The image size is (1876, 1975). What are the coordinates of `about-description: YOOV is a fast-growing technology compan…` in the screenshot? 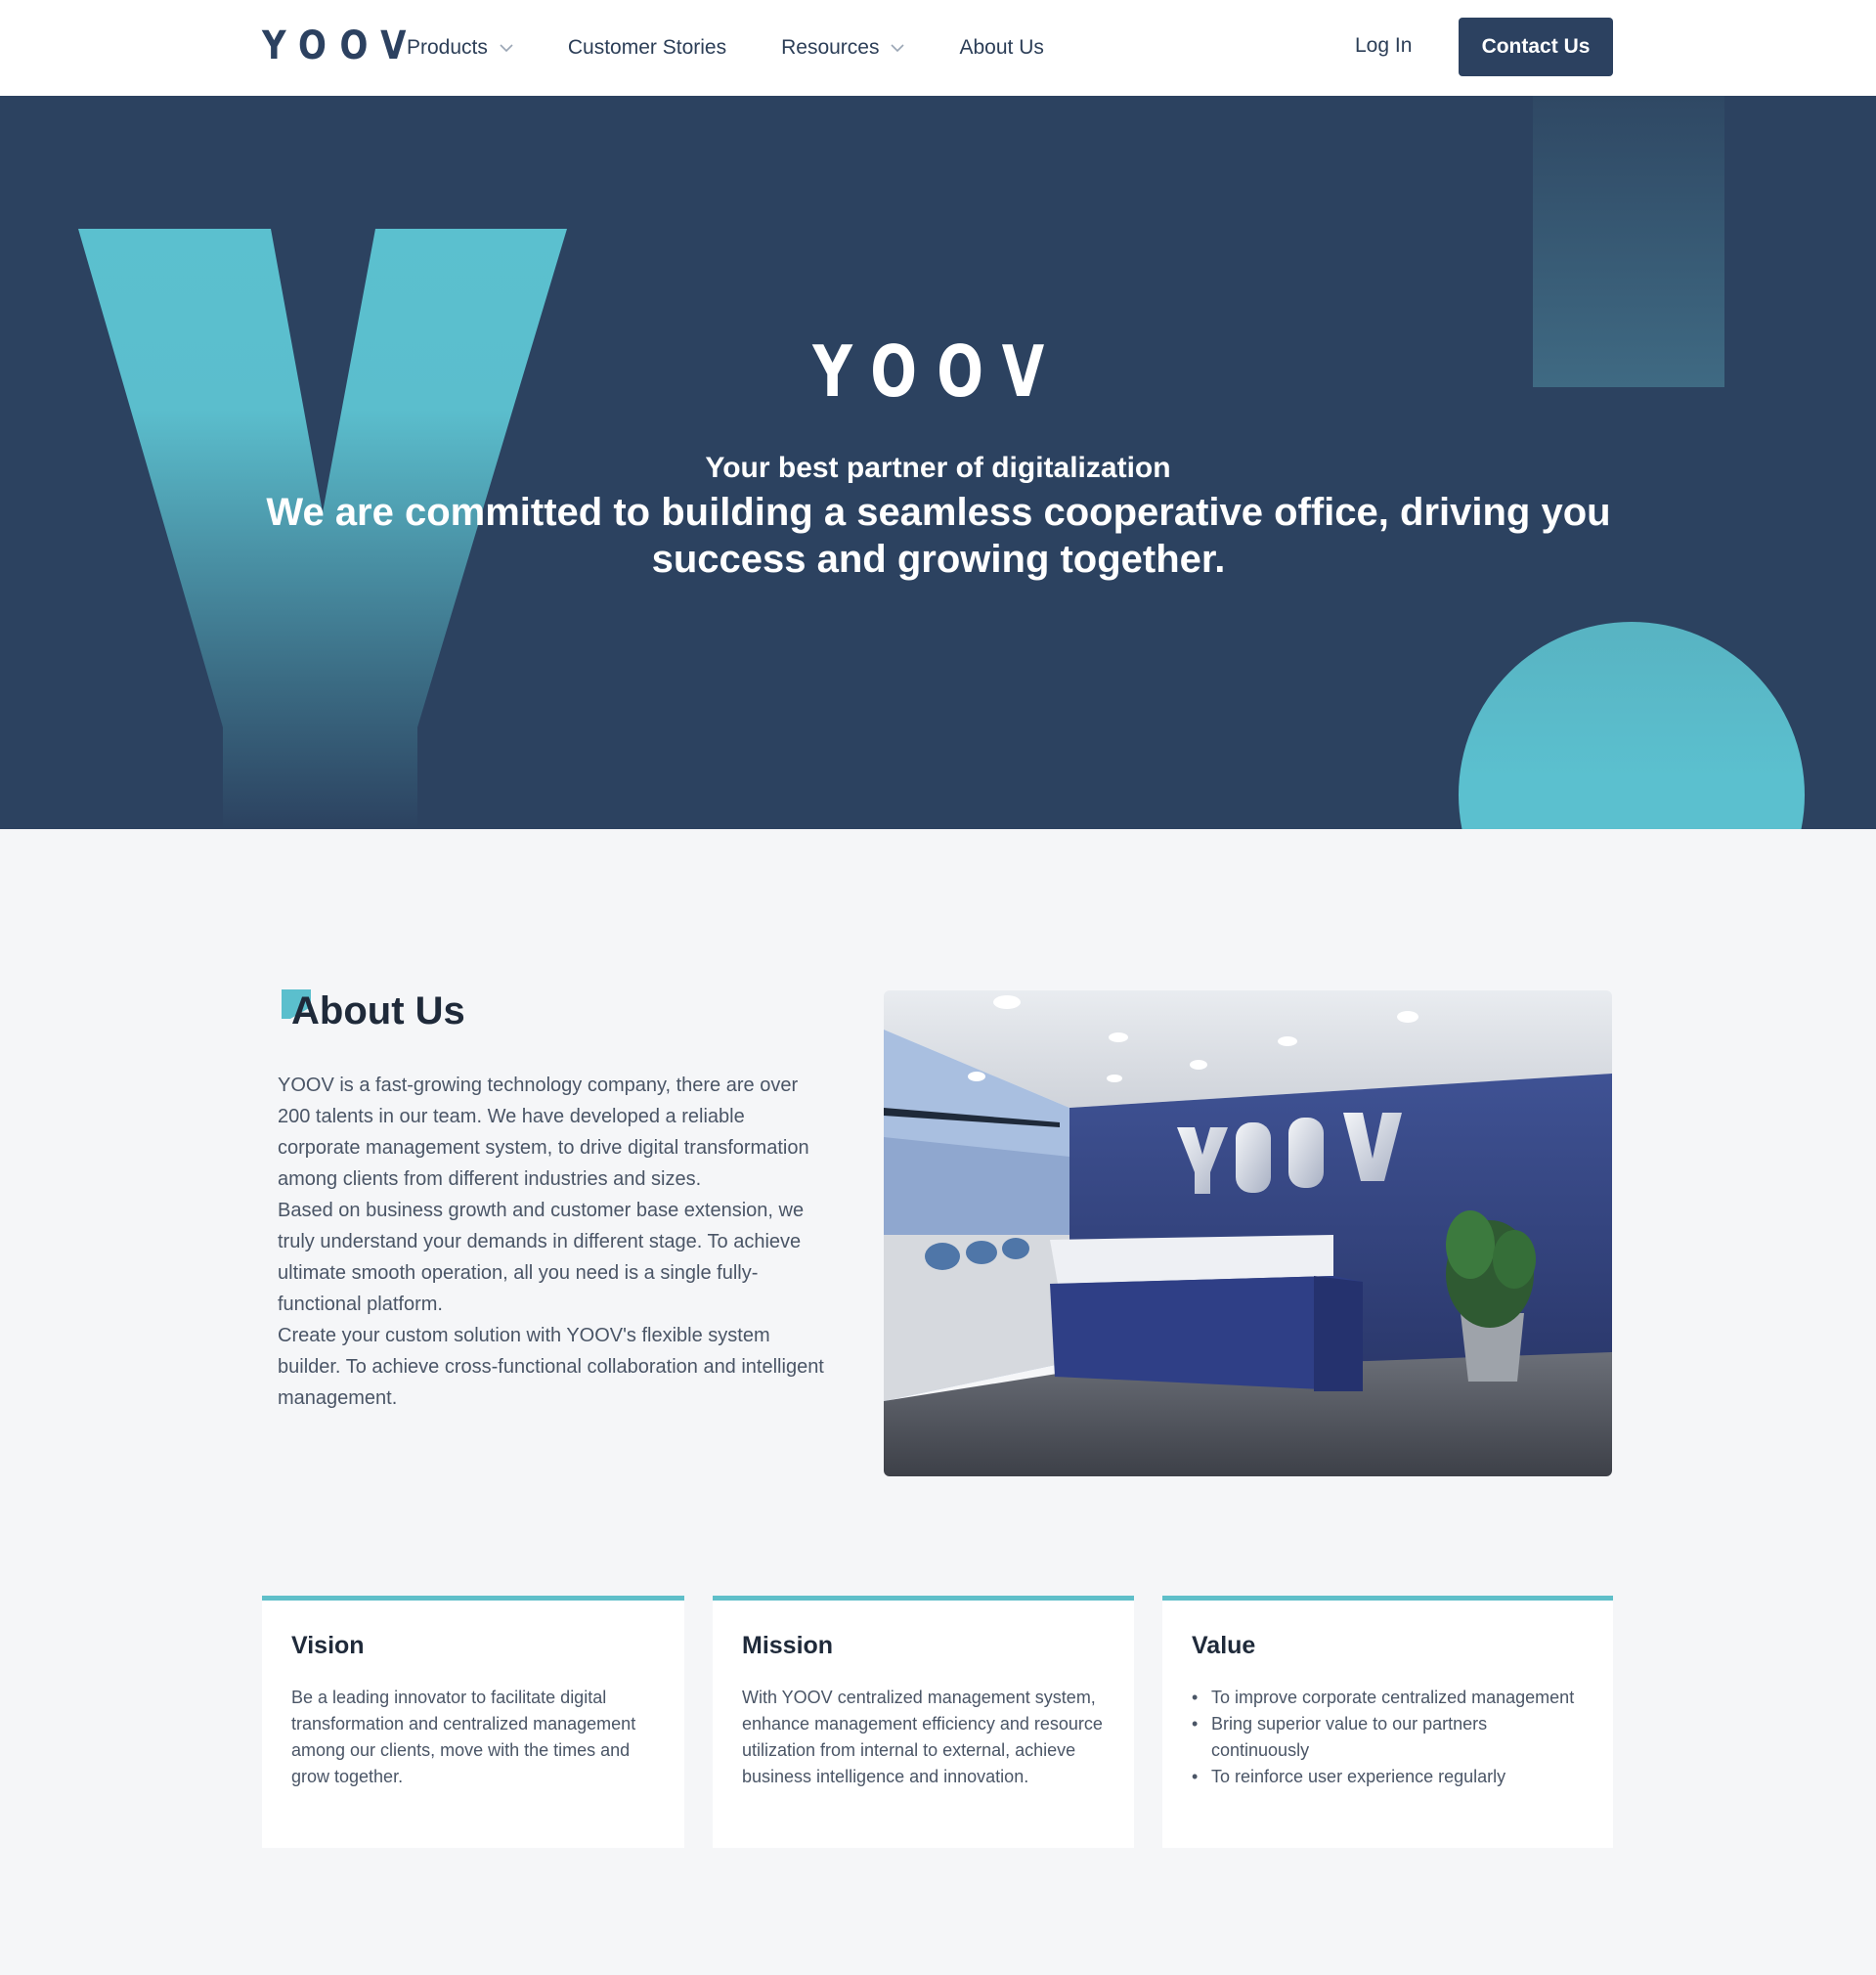 It's located at (551, 1242).